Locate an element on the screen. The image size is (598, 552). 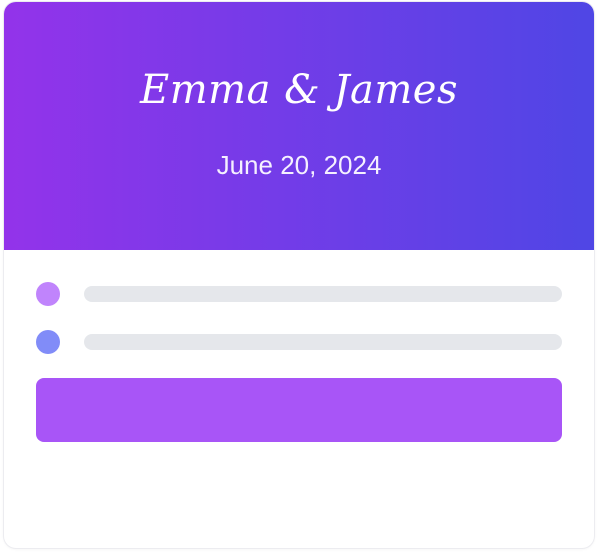
event-date: June 20, 2024 is located at coordinates (299, 165).